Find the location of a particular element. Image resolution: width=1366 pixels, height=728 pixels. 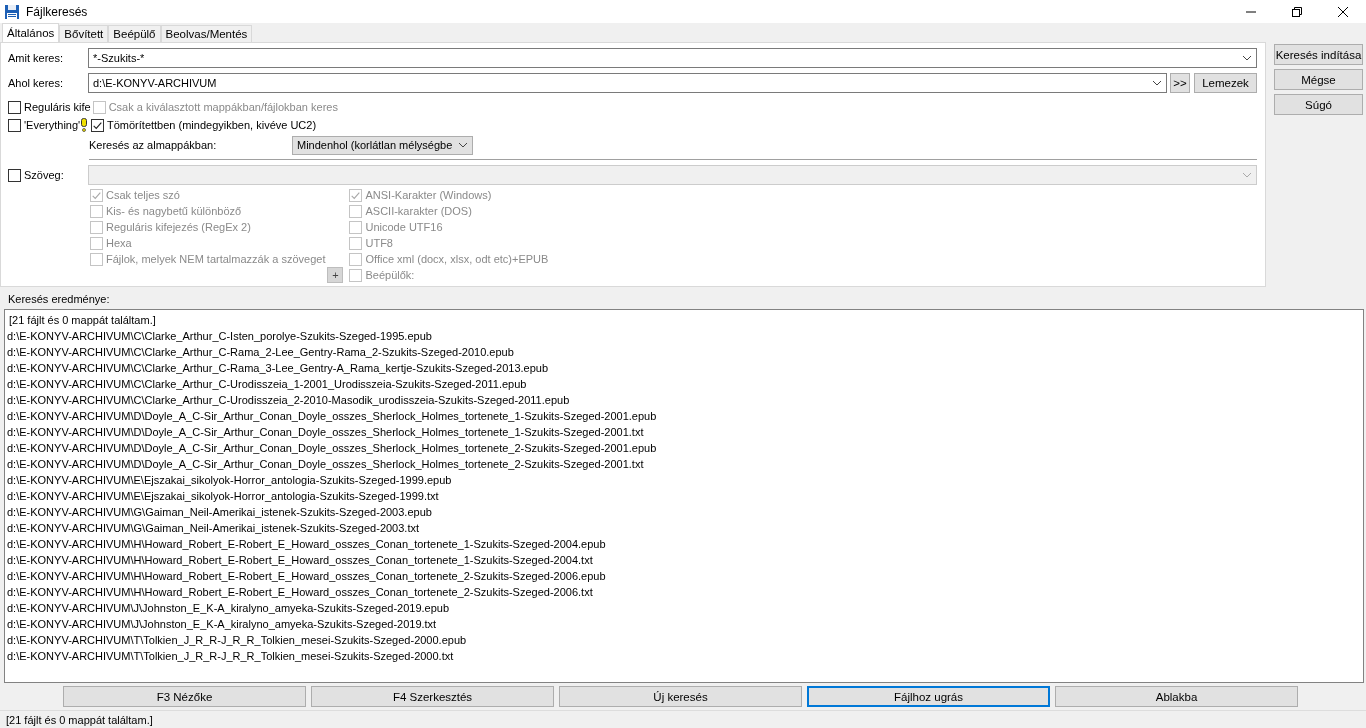

search-field: *-Szukits-* is located at coordinates (672, 58).